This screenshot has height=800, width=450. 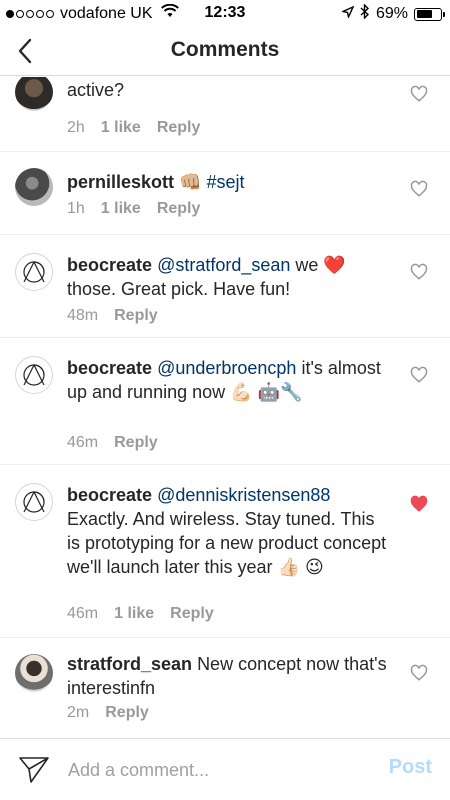 I want to click on comment-hashtag: #sejt, so click(x=225, y=182).